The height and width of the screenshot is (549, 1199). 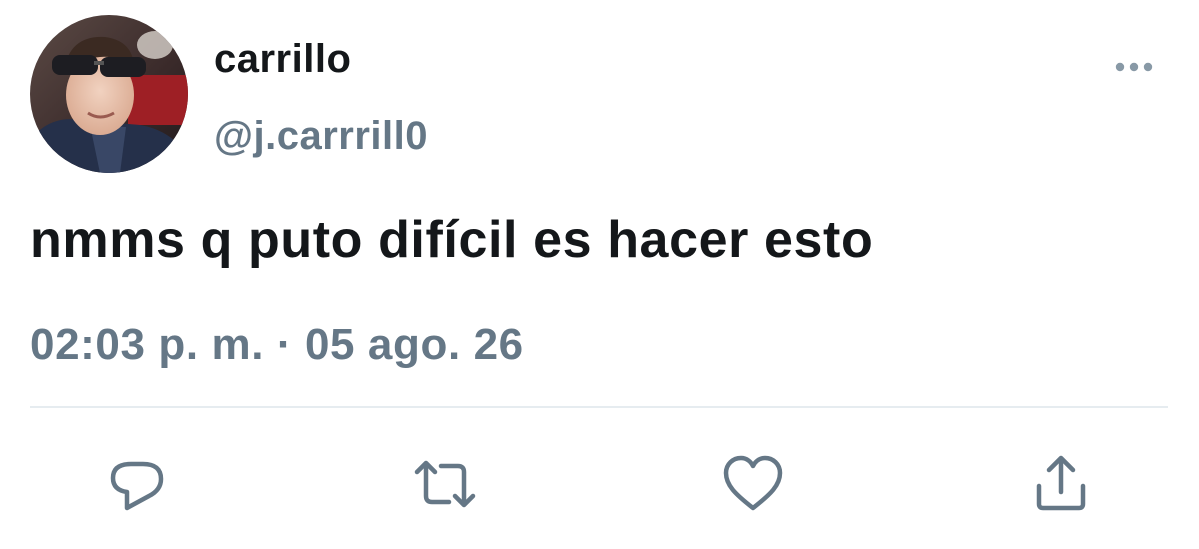 I want to click on tweet-timestamp: 02:03 p. m. · 05 ago. 26, so click(x=277, y=345).